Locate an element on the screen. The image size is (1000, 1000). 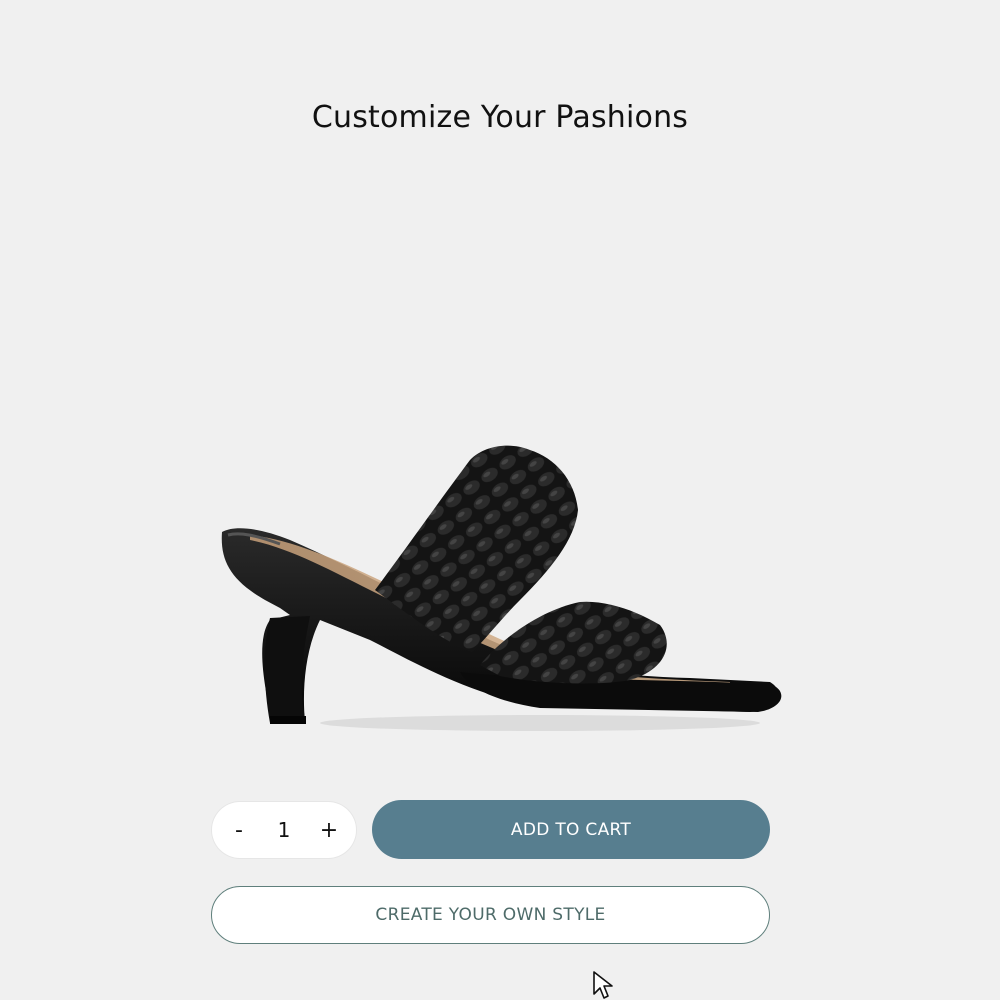
mouse-pointer-icon is located at coordinates (603, 985).